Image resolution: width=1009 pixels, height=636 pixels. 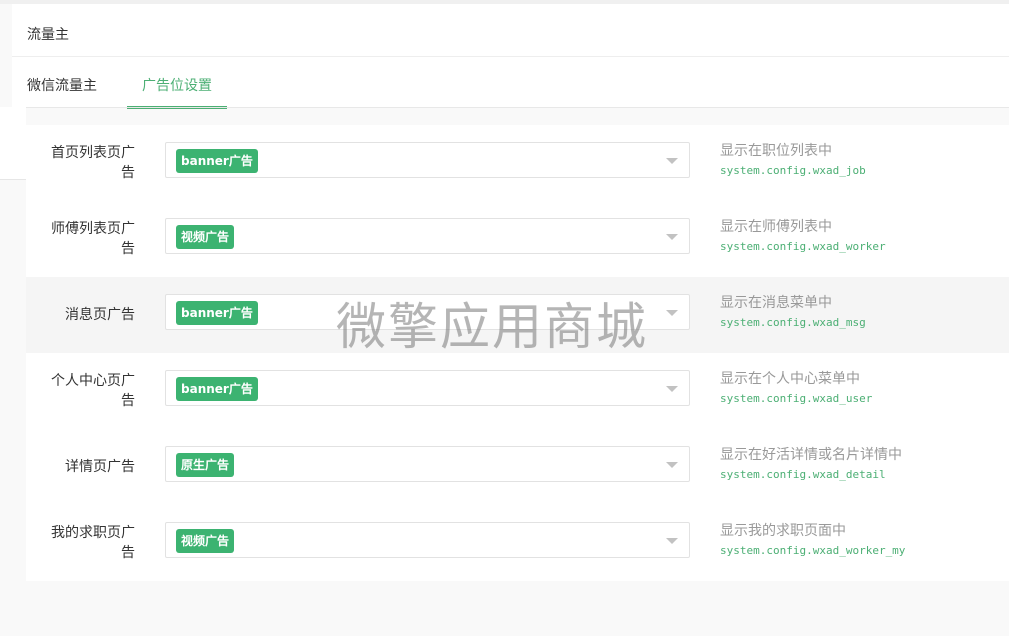 What do you see at coordinates (776, 227) in the screenshot?
I see `help-text: 显示在师傅列表中` at bounding box center [776, 227].